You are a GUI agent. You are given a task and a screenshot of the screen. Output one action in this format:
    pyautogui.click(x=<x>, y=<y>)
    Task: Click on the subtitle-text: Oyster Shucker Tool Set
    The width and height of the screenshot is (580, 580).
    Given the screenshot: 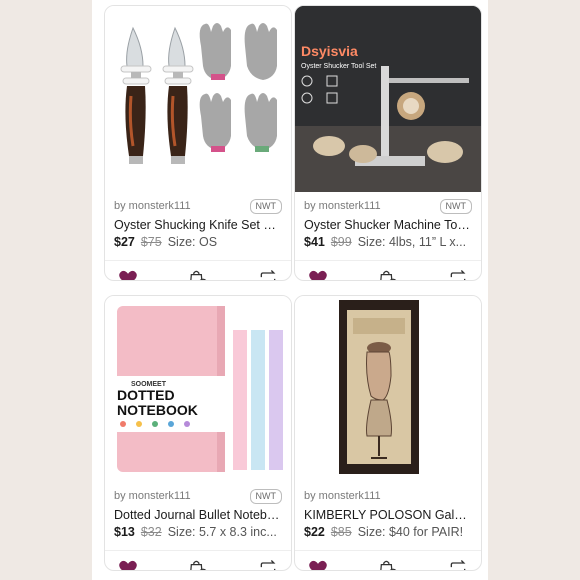 What is the action you would take?
    pyautogui.click(x=338, y=66)
    